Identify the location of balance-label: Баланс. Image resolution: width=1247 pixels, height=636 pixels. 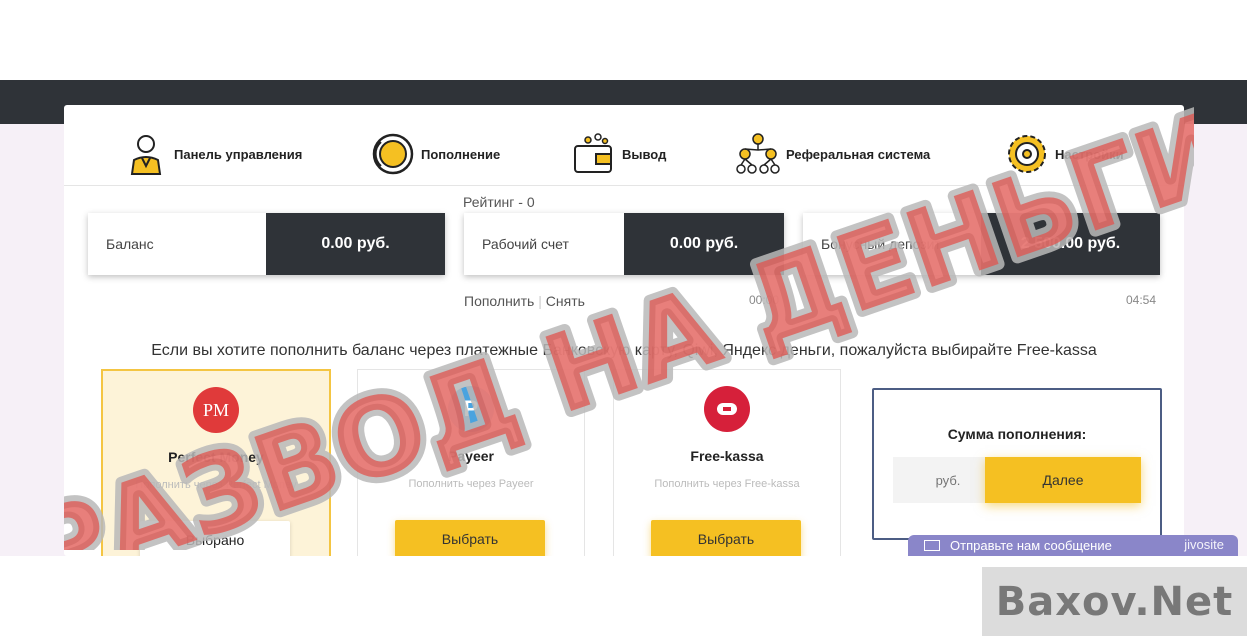
(177, 244).